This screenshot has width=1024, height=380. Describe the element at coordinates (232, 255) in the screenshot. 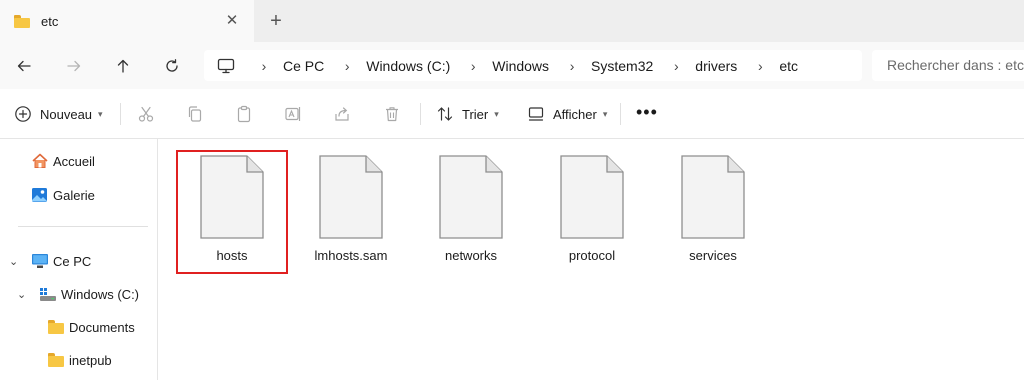

I see `file-name: hosts` at that location.